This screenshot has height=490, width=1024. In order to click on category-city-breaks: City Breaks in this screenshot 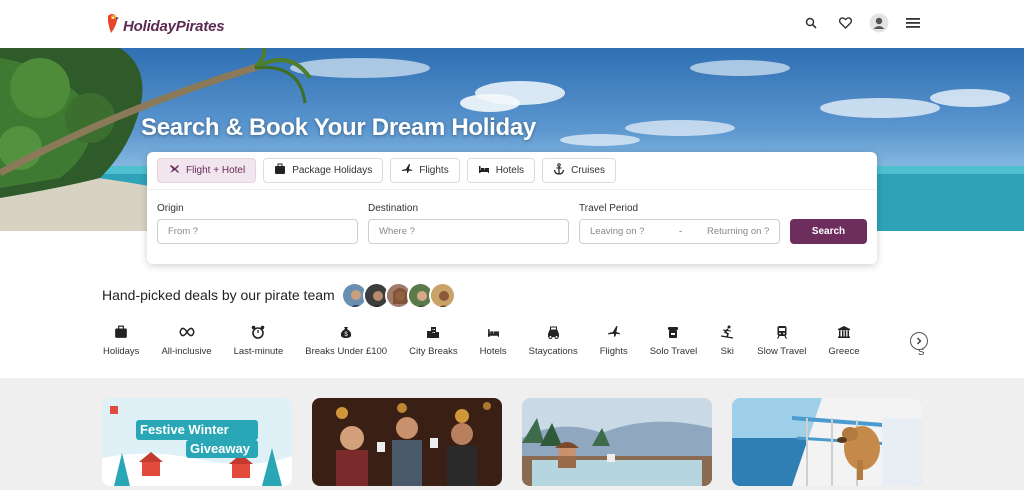, I will do `click(433, 340)`.